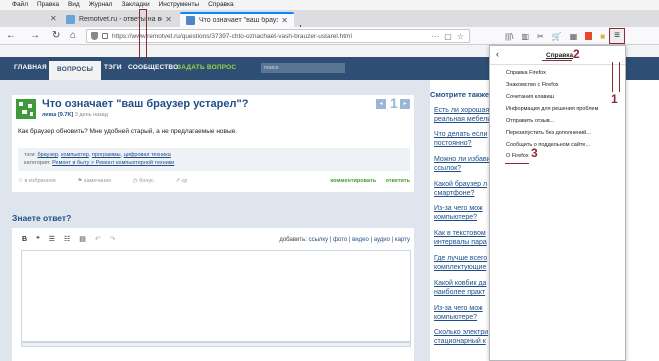 The width and height of the screenshot is (659, 361). Describe the element at coordinates (435, 36) in the screenshot. I see `more-dots-icon: ···` at that location.